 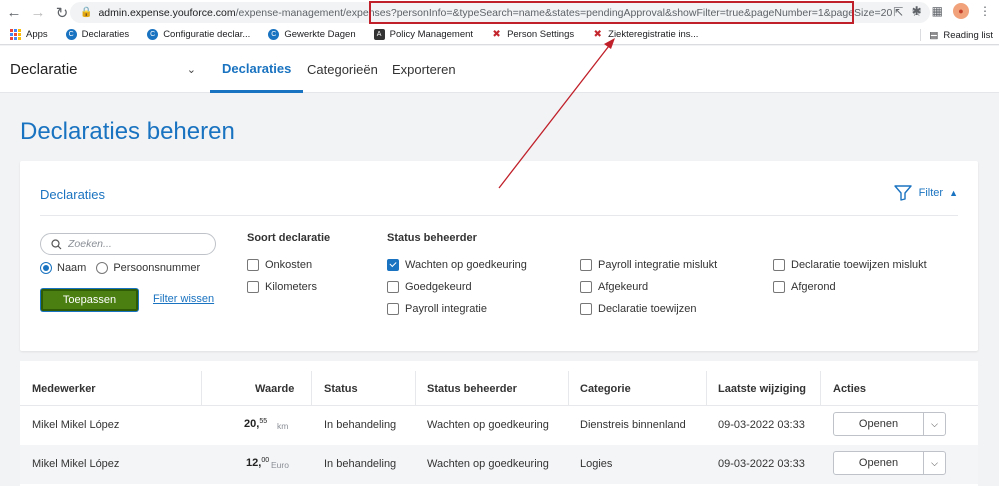 I want to click on cell-status: In behandeling, so click(x=360, y=464).